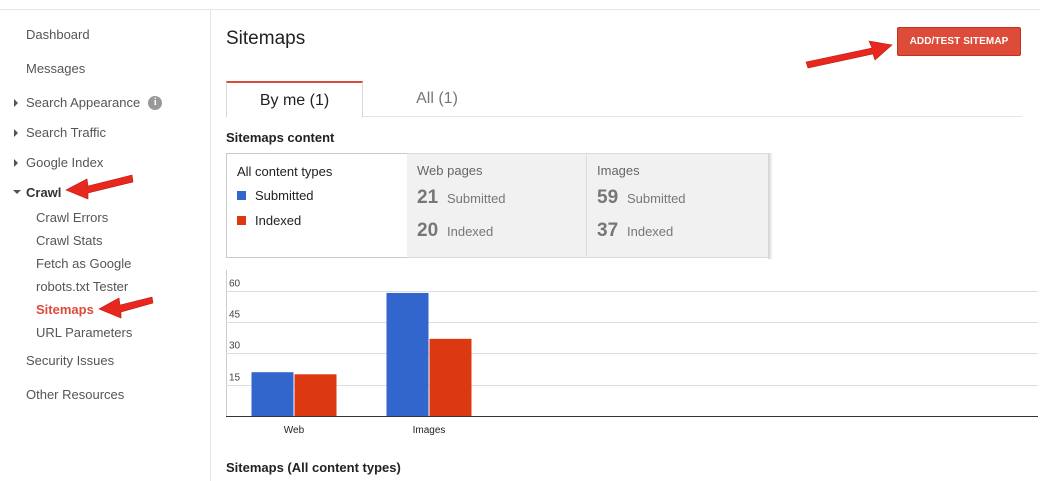 This screenshot has height=481, width=1040. I want to click on arrow-to-sitemaps-icon, so click(126, 307).